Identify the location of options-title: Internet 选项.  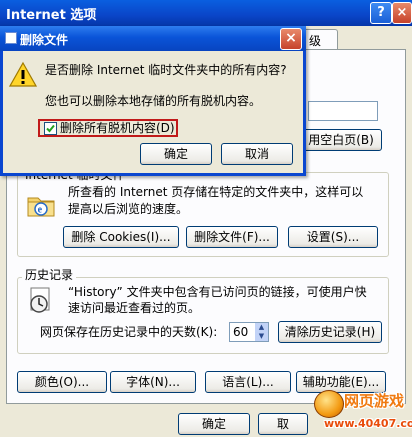
(51, 15).